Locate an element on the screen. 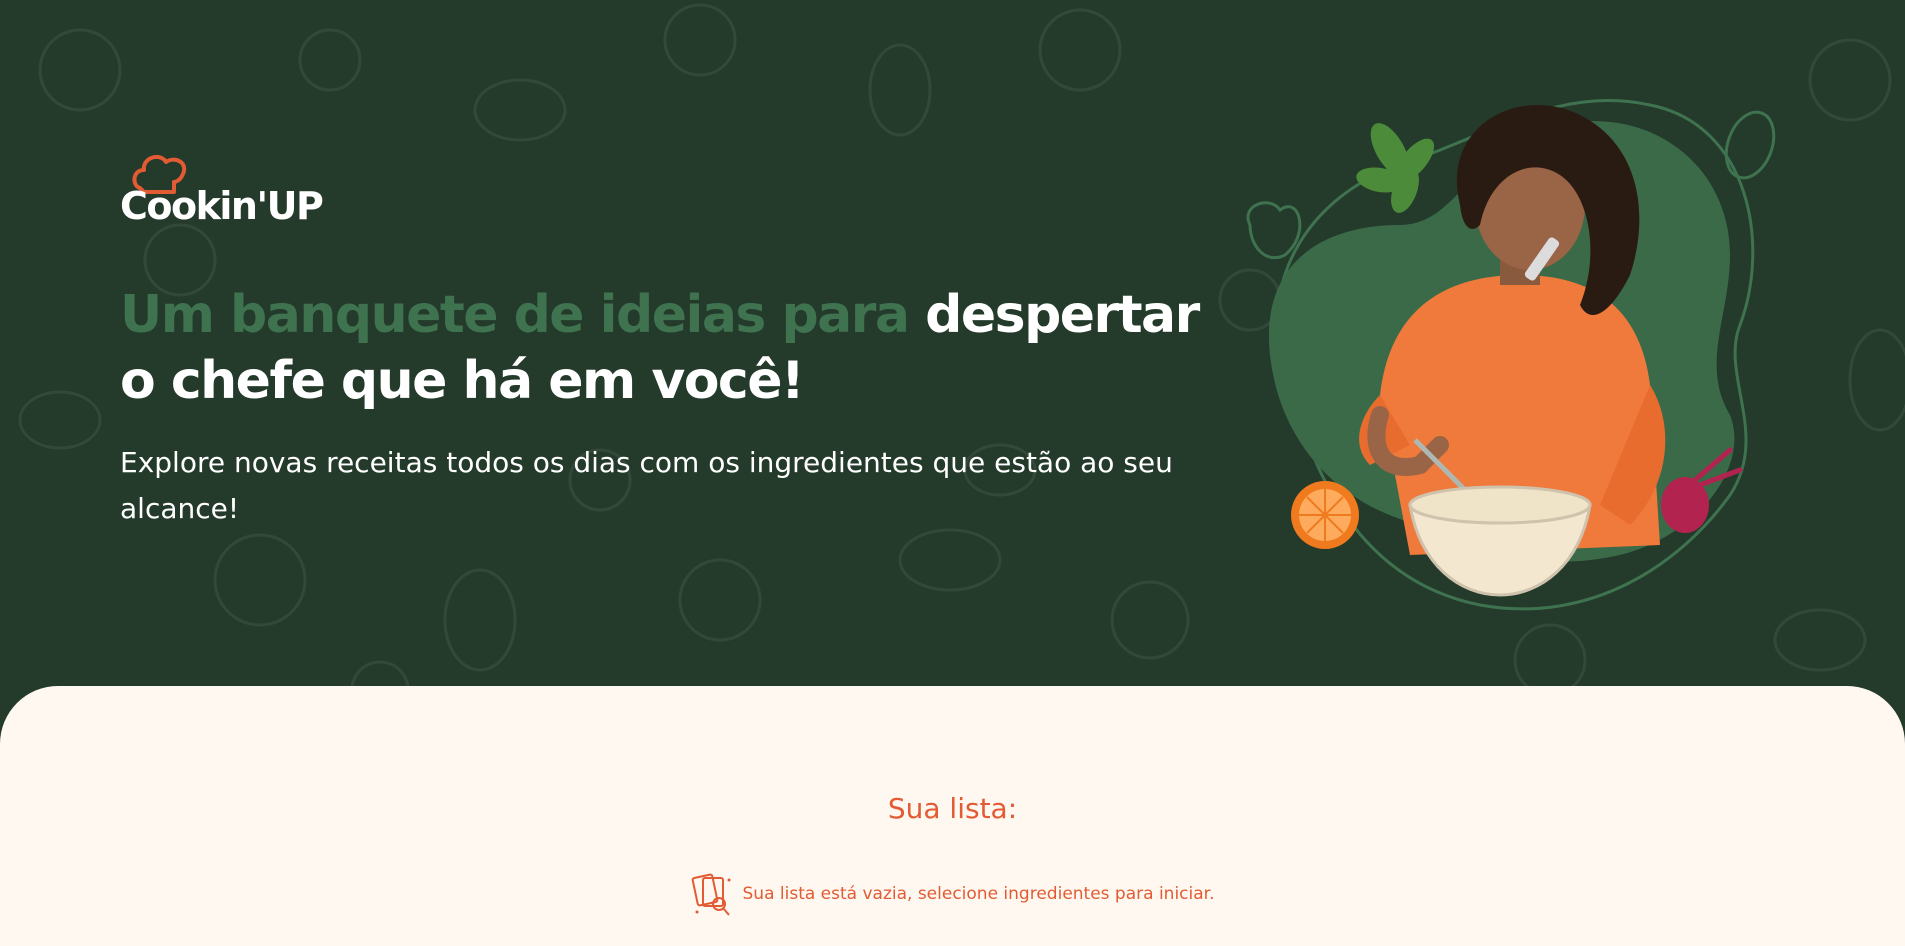  cookinup-logo: Cookin'UP is located at coordinates (222, 190).